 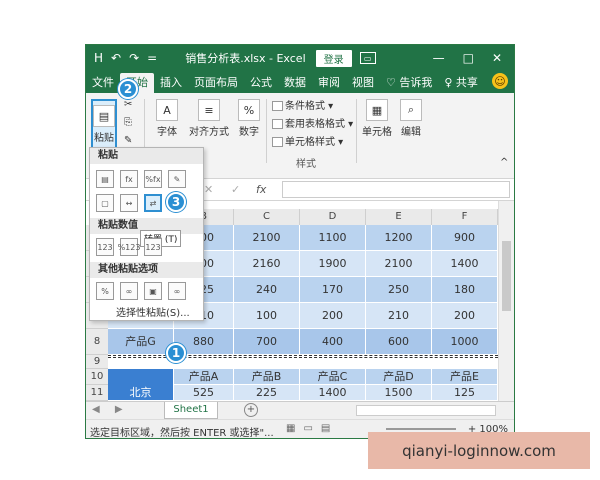 What do you see at coordinates (152, 58) in the screenshot?
I see `customize-qa-icon: =` at bounding box center [152, 58].